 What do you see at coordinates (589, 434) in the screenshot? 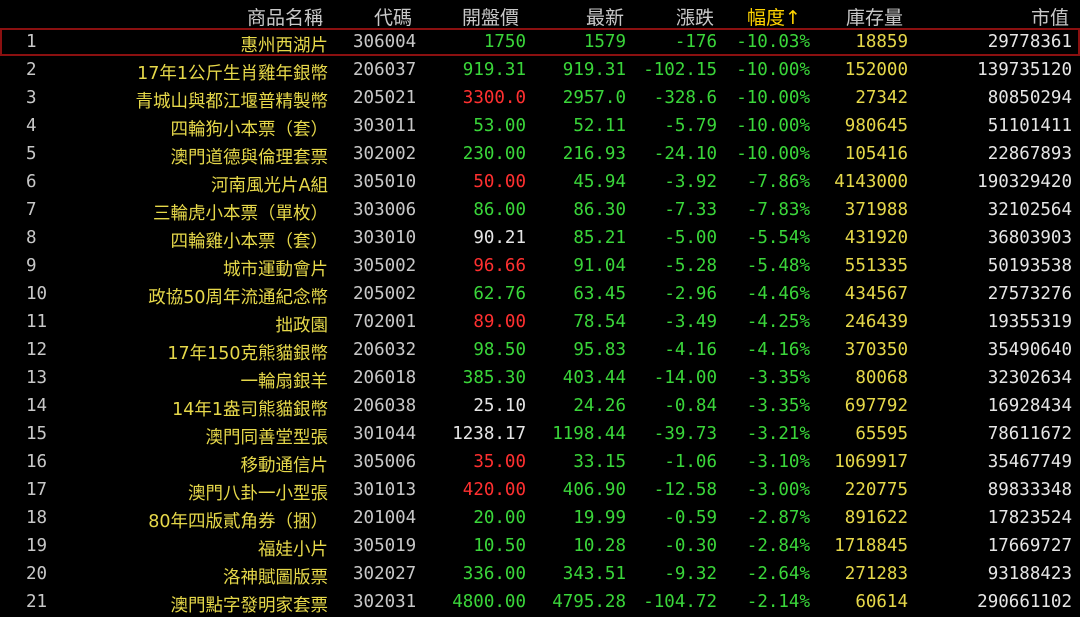
I see `row-last-price: 1198.44` at bounding box center [589, 434].